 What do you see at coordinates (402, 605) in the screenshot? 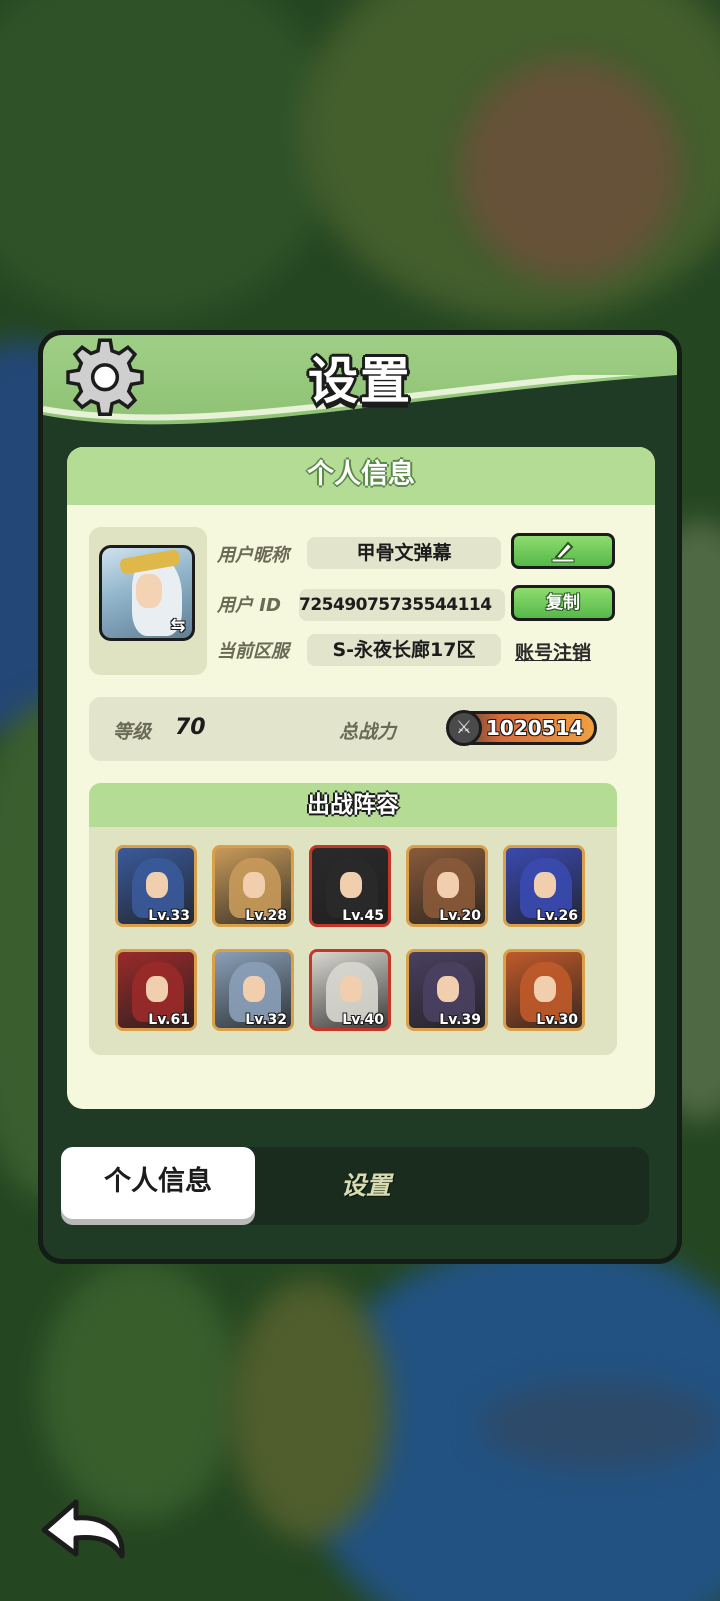
I see `user-id-value: 72549075735544114` at bounding box center [402, 605].